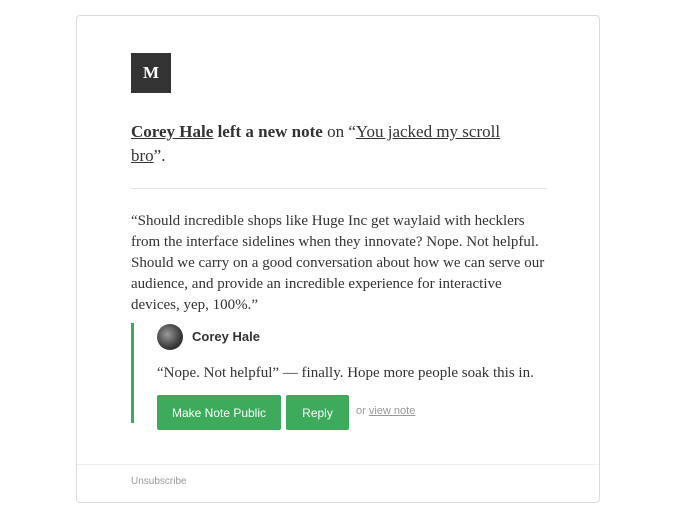  I want to click on reply-button: Reply, so click(317, 412).